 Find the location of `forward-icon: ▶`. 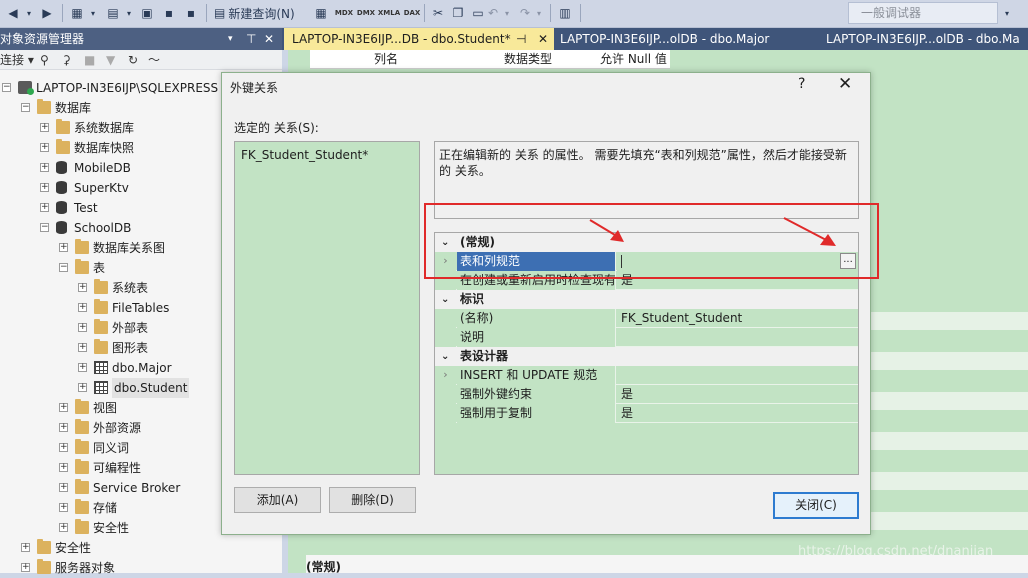

forward-icon: ▶ is located at coordinates (47, 13).